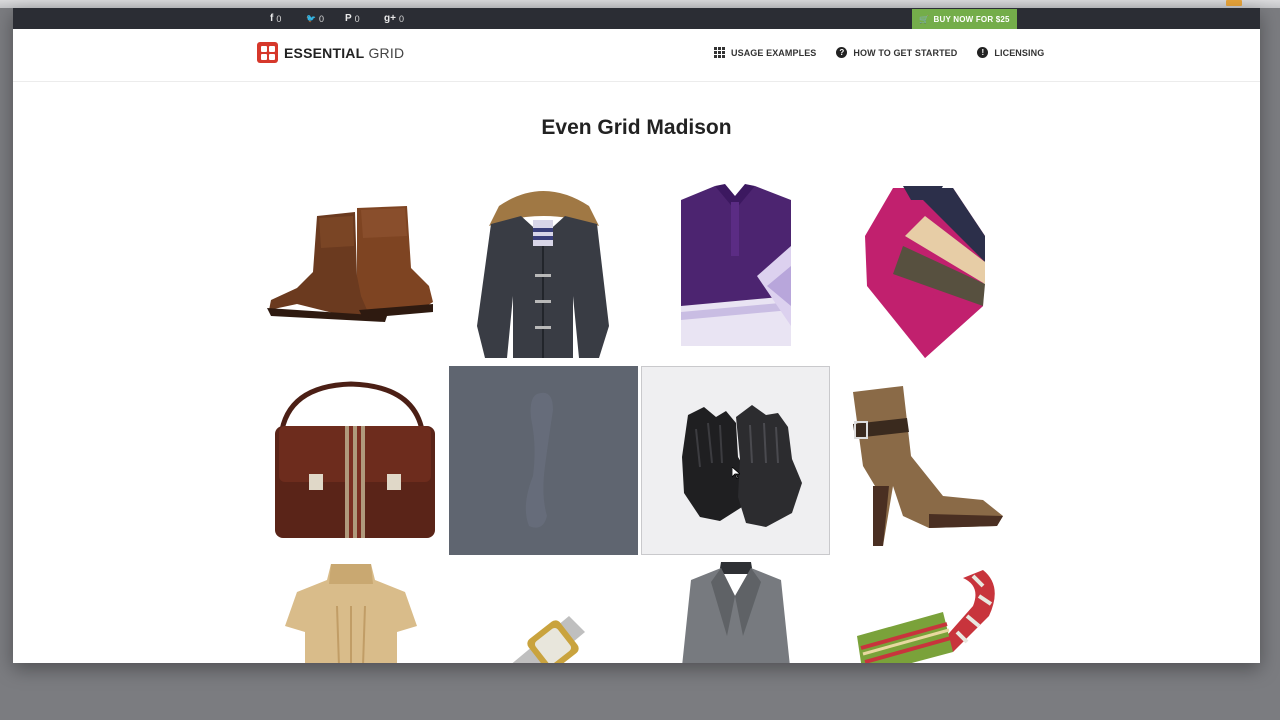  I want to click on nav-usage-examples: USAGE EXAMPLES, so click(765, 52).